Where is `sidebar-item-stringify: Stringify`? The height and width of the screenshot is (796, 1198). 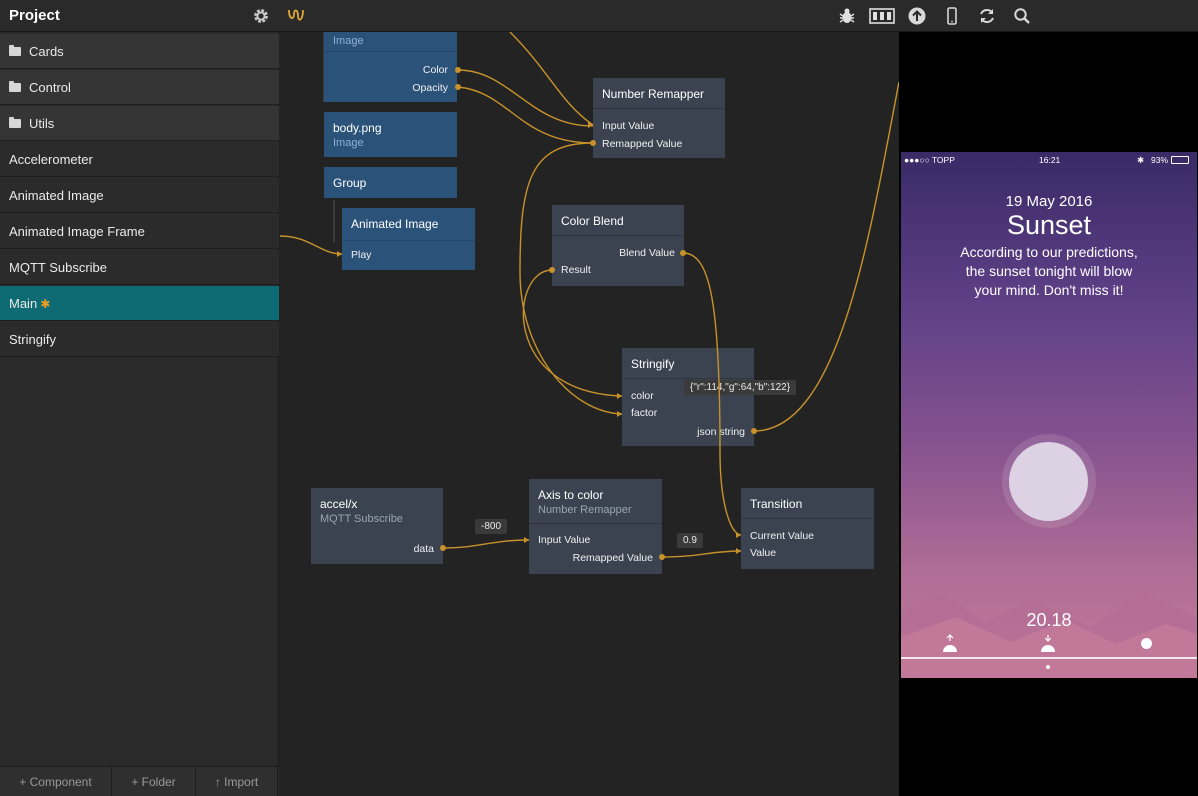 sidebar-item-stringify: Stringify is located at coordinates (139, 339).